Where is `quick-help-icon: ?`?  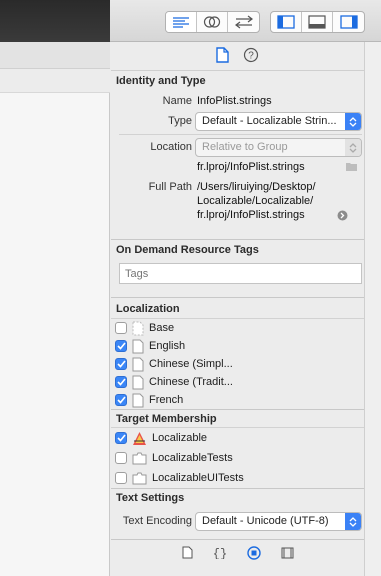 quick-help-icon: ? is located at coordinates (251, 56).